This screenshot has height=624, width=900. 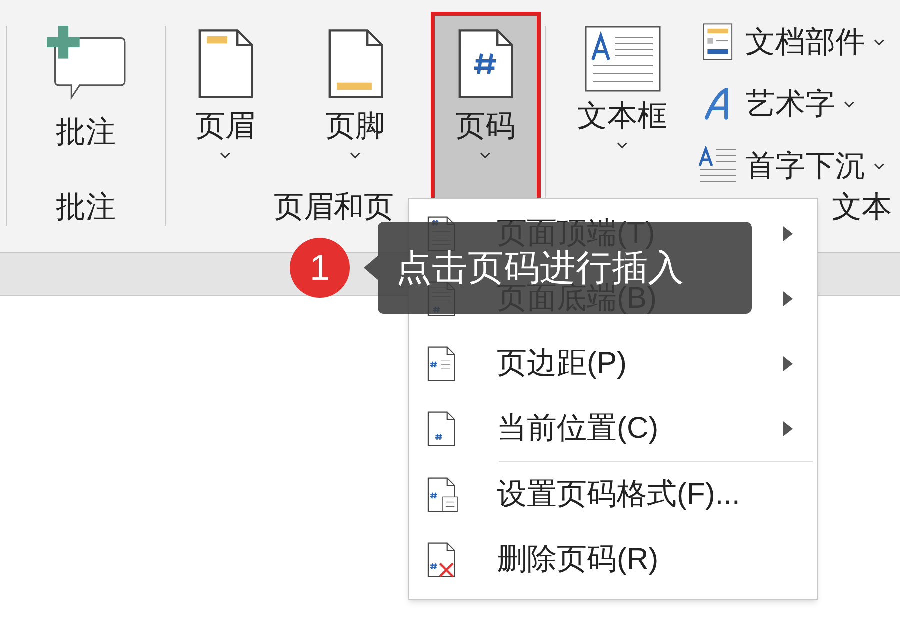 I want to click on document-parts-icon, so click(x=717, y=42).